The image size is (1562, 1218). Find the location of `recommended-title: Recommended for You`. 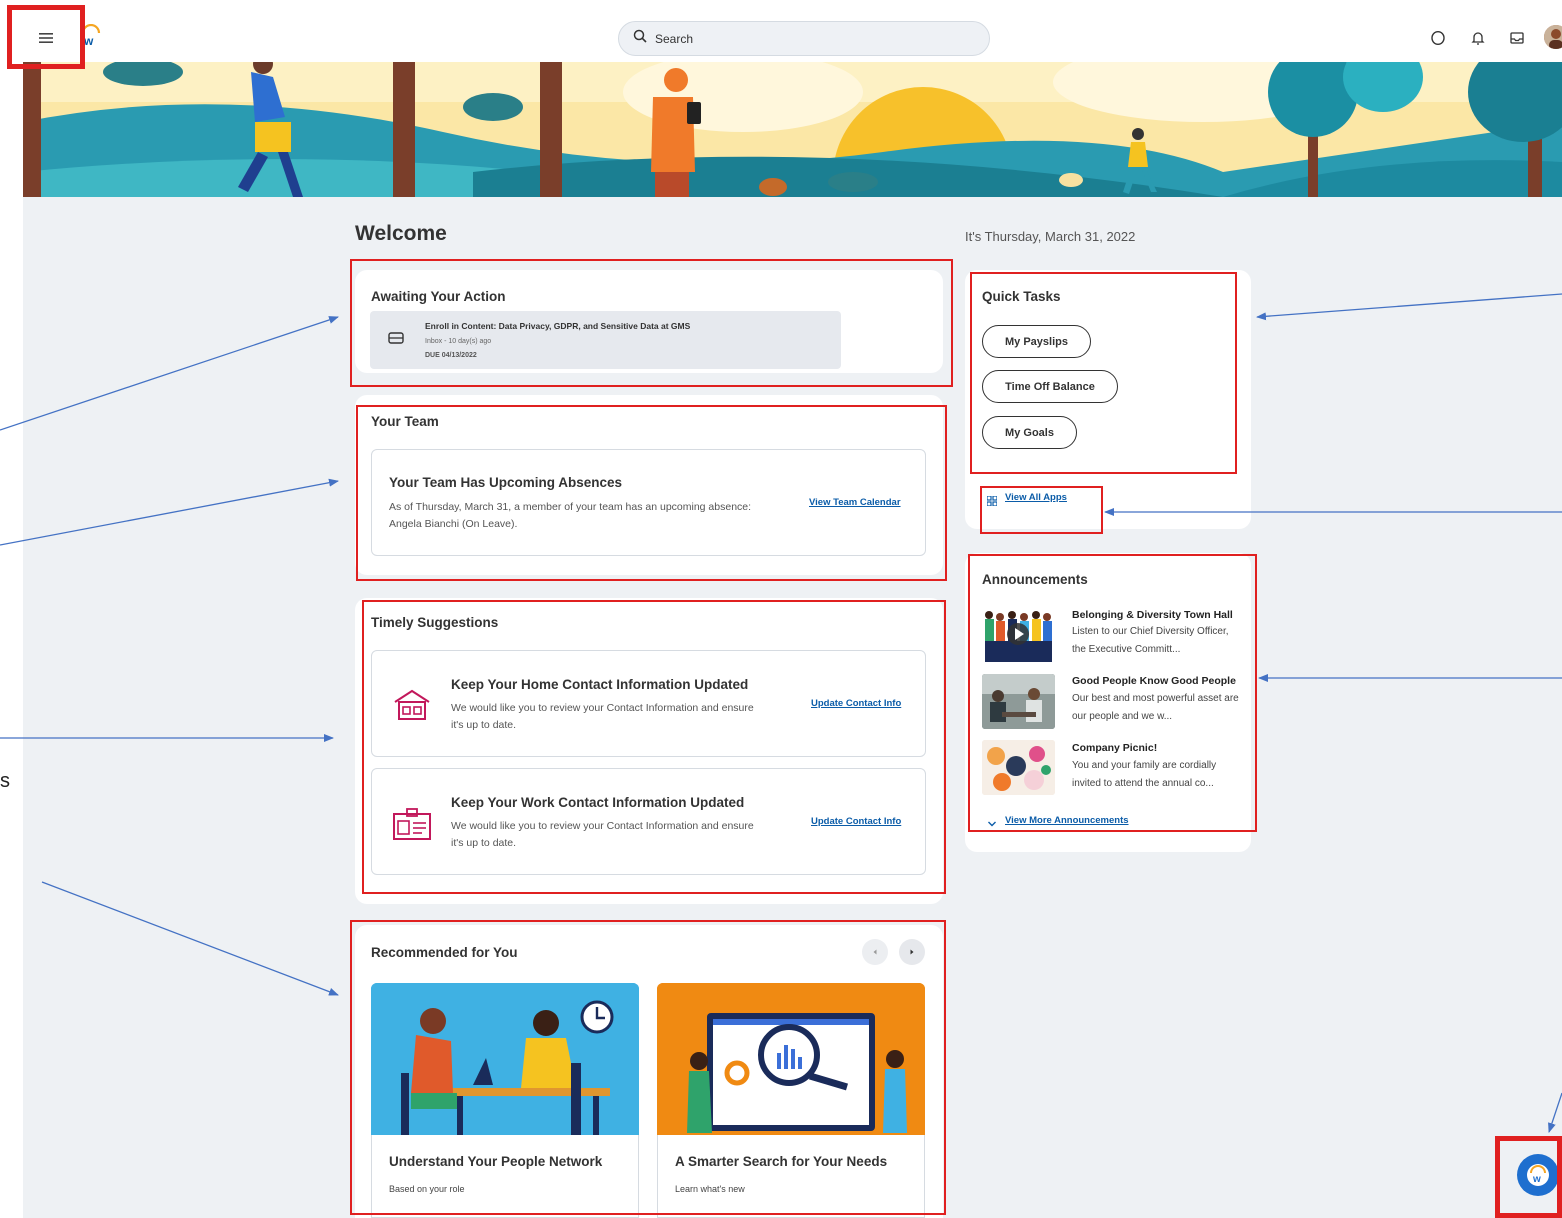

recommended-title: Recommended for You is located at coordinates (444, 952).